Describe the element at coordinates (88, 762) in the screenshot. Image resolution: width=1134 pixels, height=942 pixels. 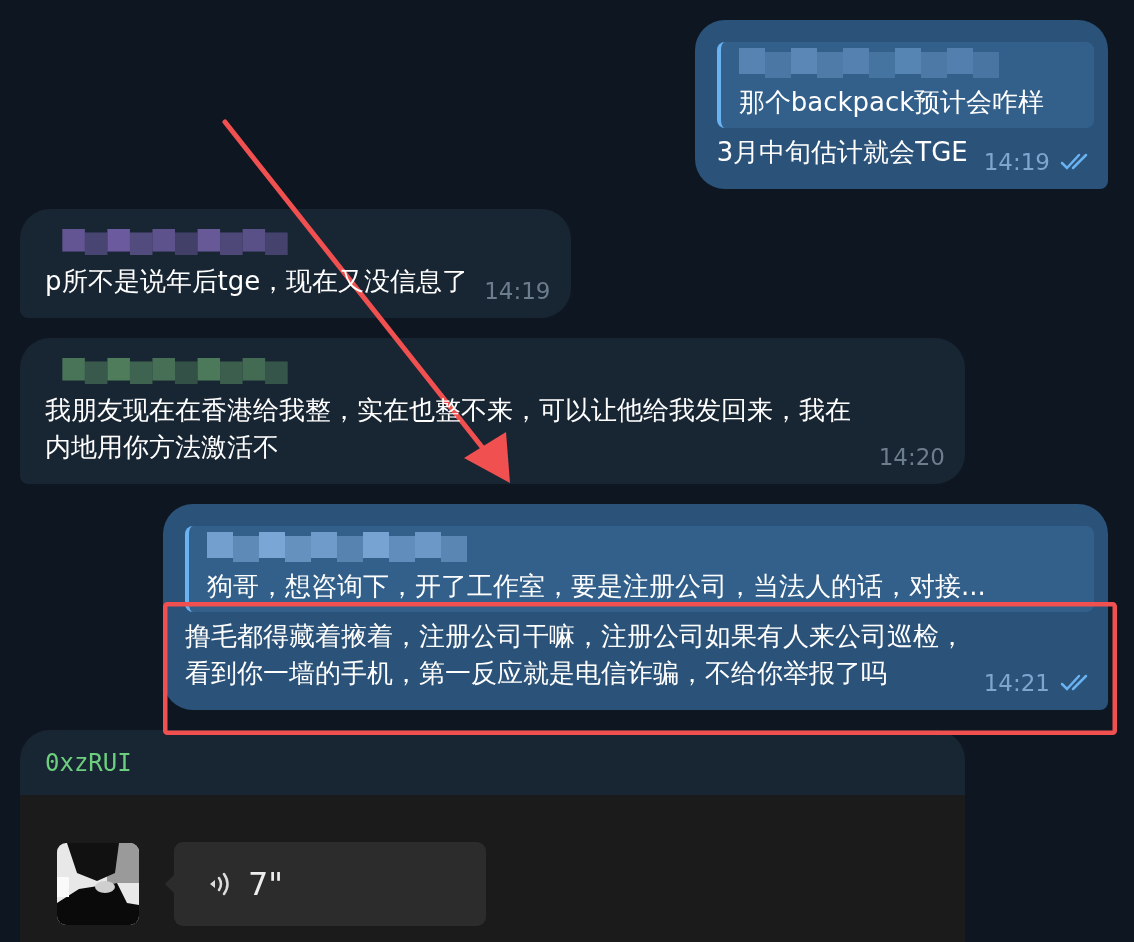
I see `sender-name: 0xzRUI` at that location.